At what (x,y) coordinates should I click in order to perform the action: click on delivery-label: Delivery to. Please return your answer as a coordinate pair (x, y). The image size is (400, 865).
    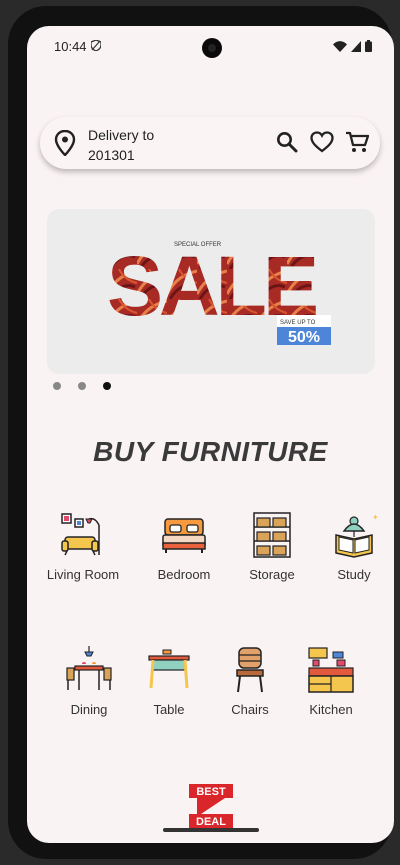
    Looking at the image, I should click on (121, 135).